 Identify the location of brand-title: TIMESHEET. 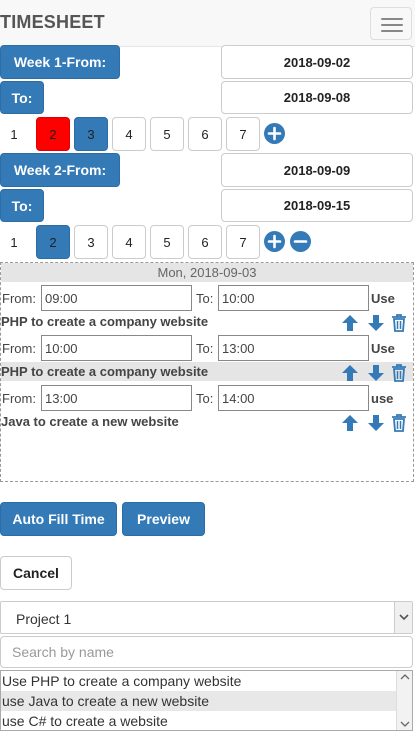
(52, 22).